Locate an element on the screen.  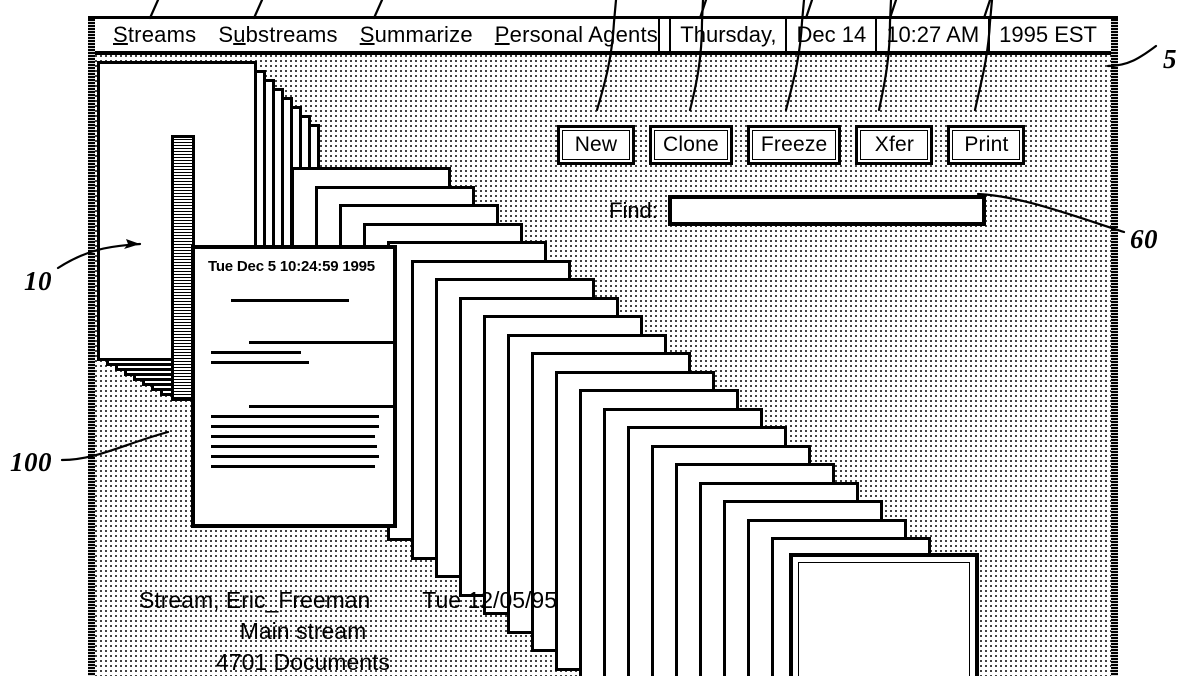
new-button-label: New is located at coordinates (596, 145).